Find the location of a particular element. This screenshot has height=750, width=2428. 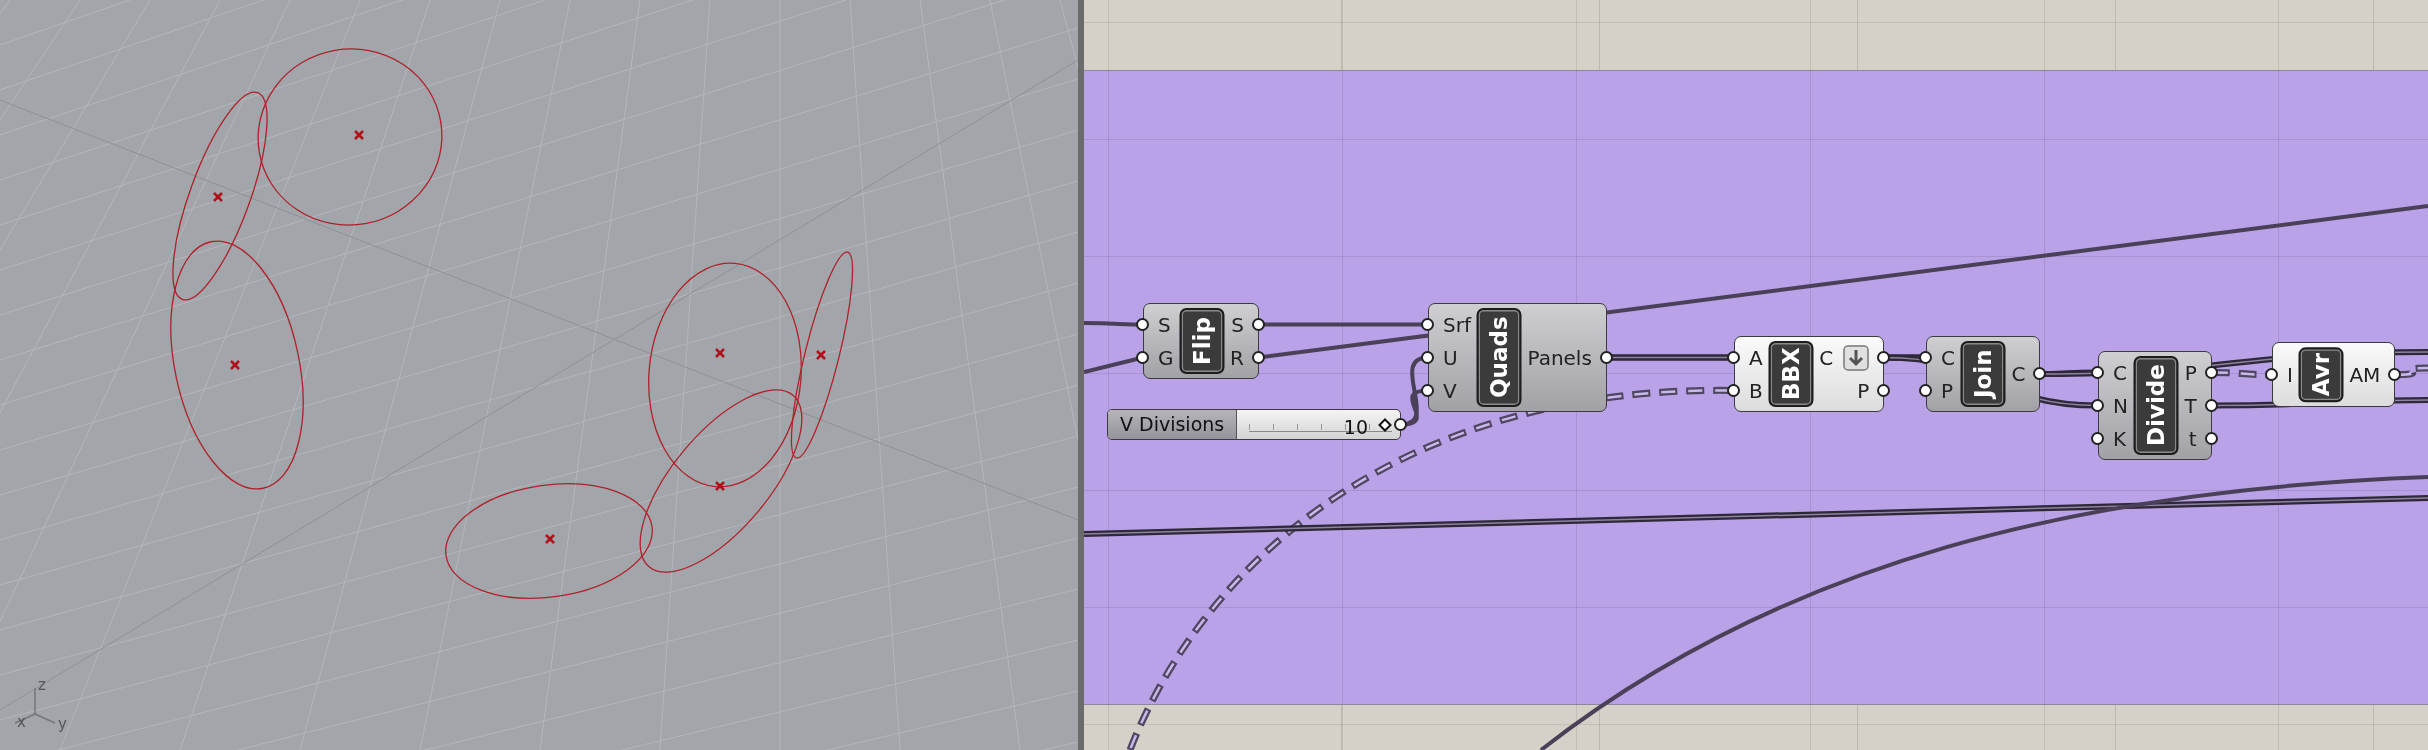

axis-label: z is located at coordinates (42, 685).